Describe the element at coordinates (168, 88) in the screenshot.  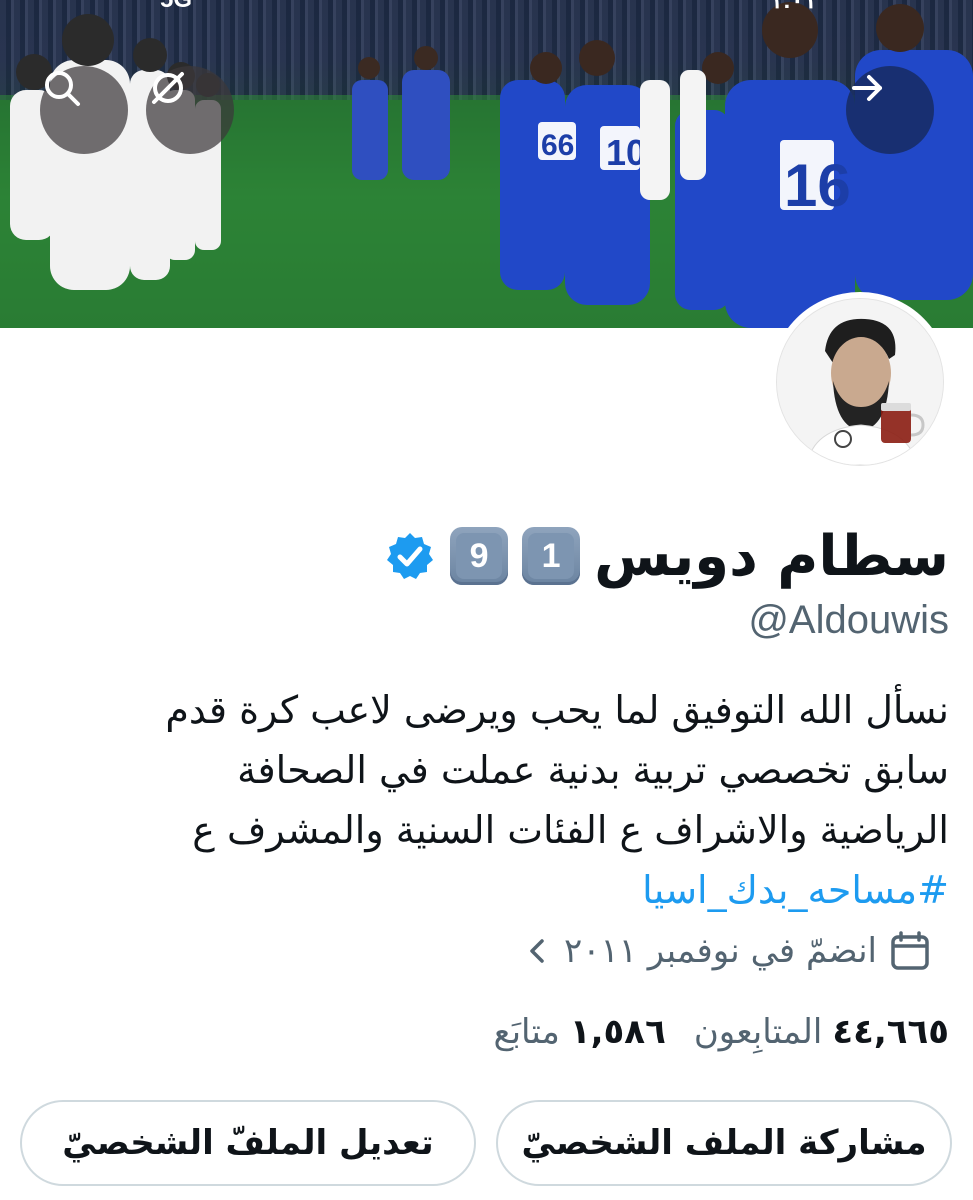
I see `link-off-icon` at that location.